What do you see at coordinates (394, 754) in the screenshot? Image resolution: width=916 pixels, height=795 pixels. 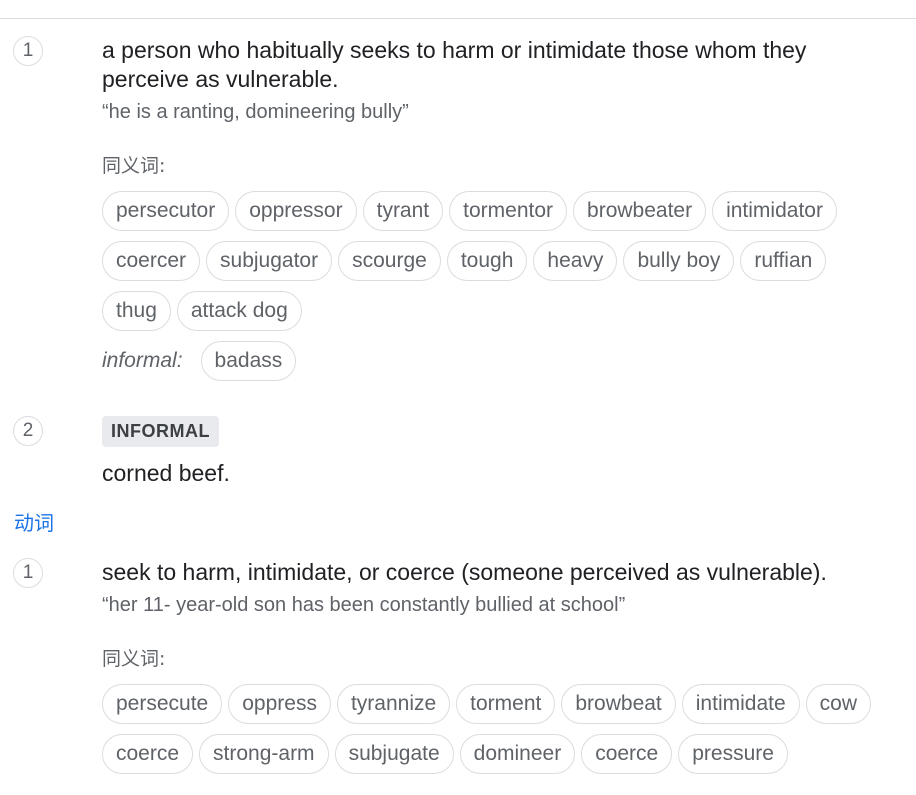 I see `synonym-chip: subjugate` at bounding box center [394, 754].